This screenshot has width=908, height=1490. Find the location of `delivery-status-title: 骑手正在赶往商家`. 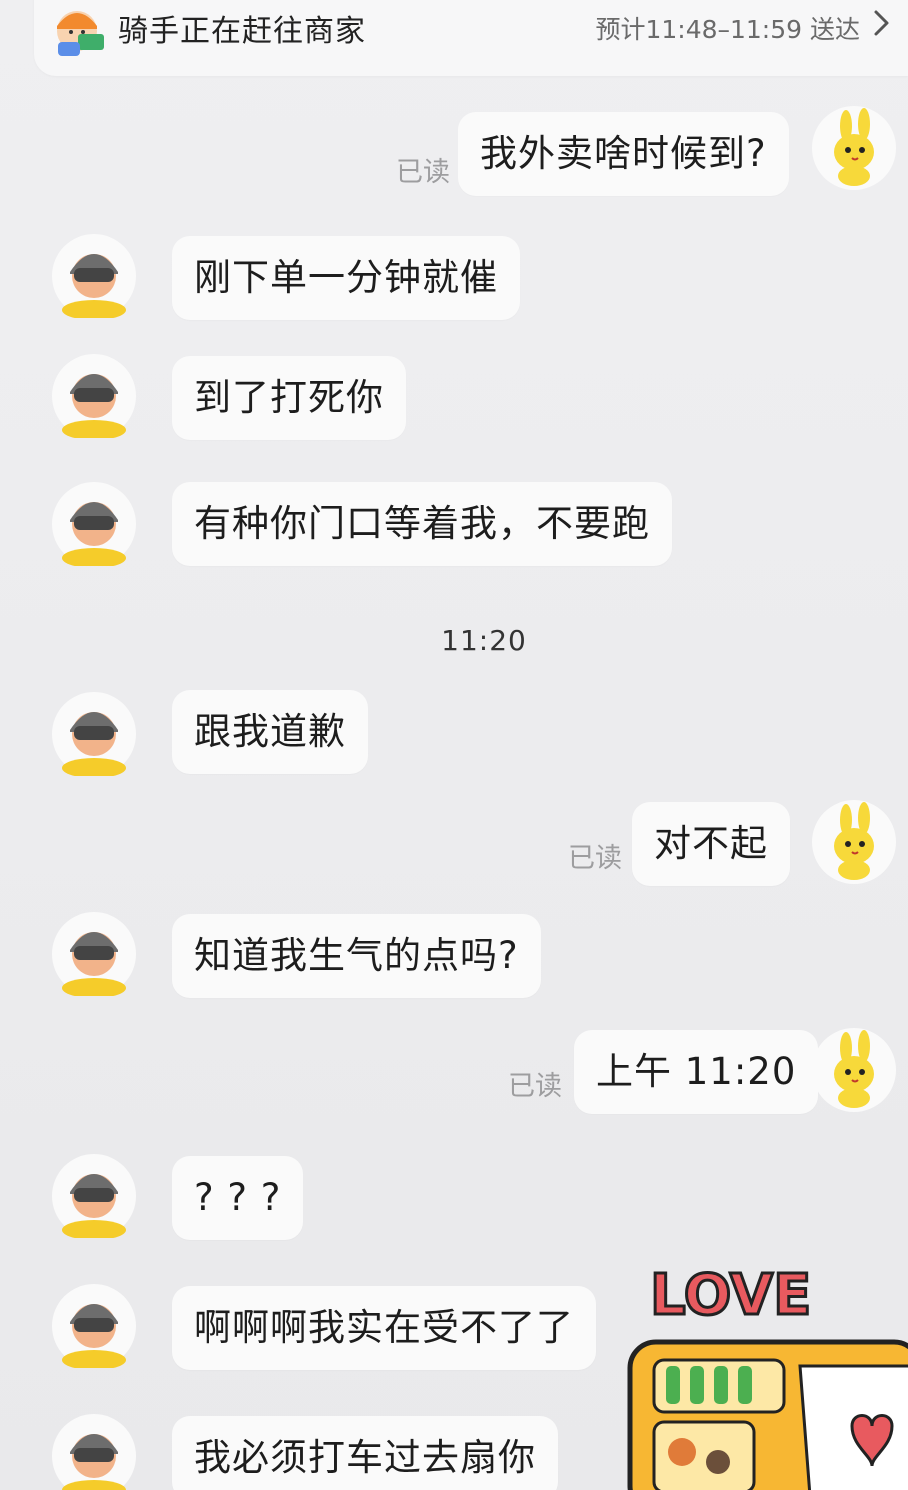

delivery-status-title: 骑手正在赶往商家 is located at coordinates (242, 31).